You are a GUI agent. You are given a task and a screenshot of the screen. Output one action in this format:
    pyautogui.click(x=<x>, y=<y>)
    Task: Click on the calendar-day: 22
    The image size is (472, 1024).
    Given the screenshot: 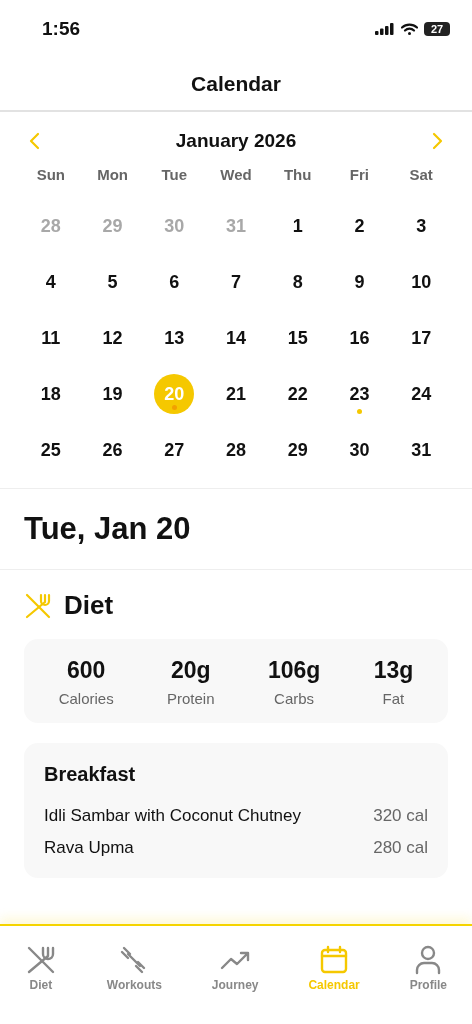 What is the action you would take?
    pyautogui.click(x=297, y=394)
    